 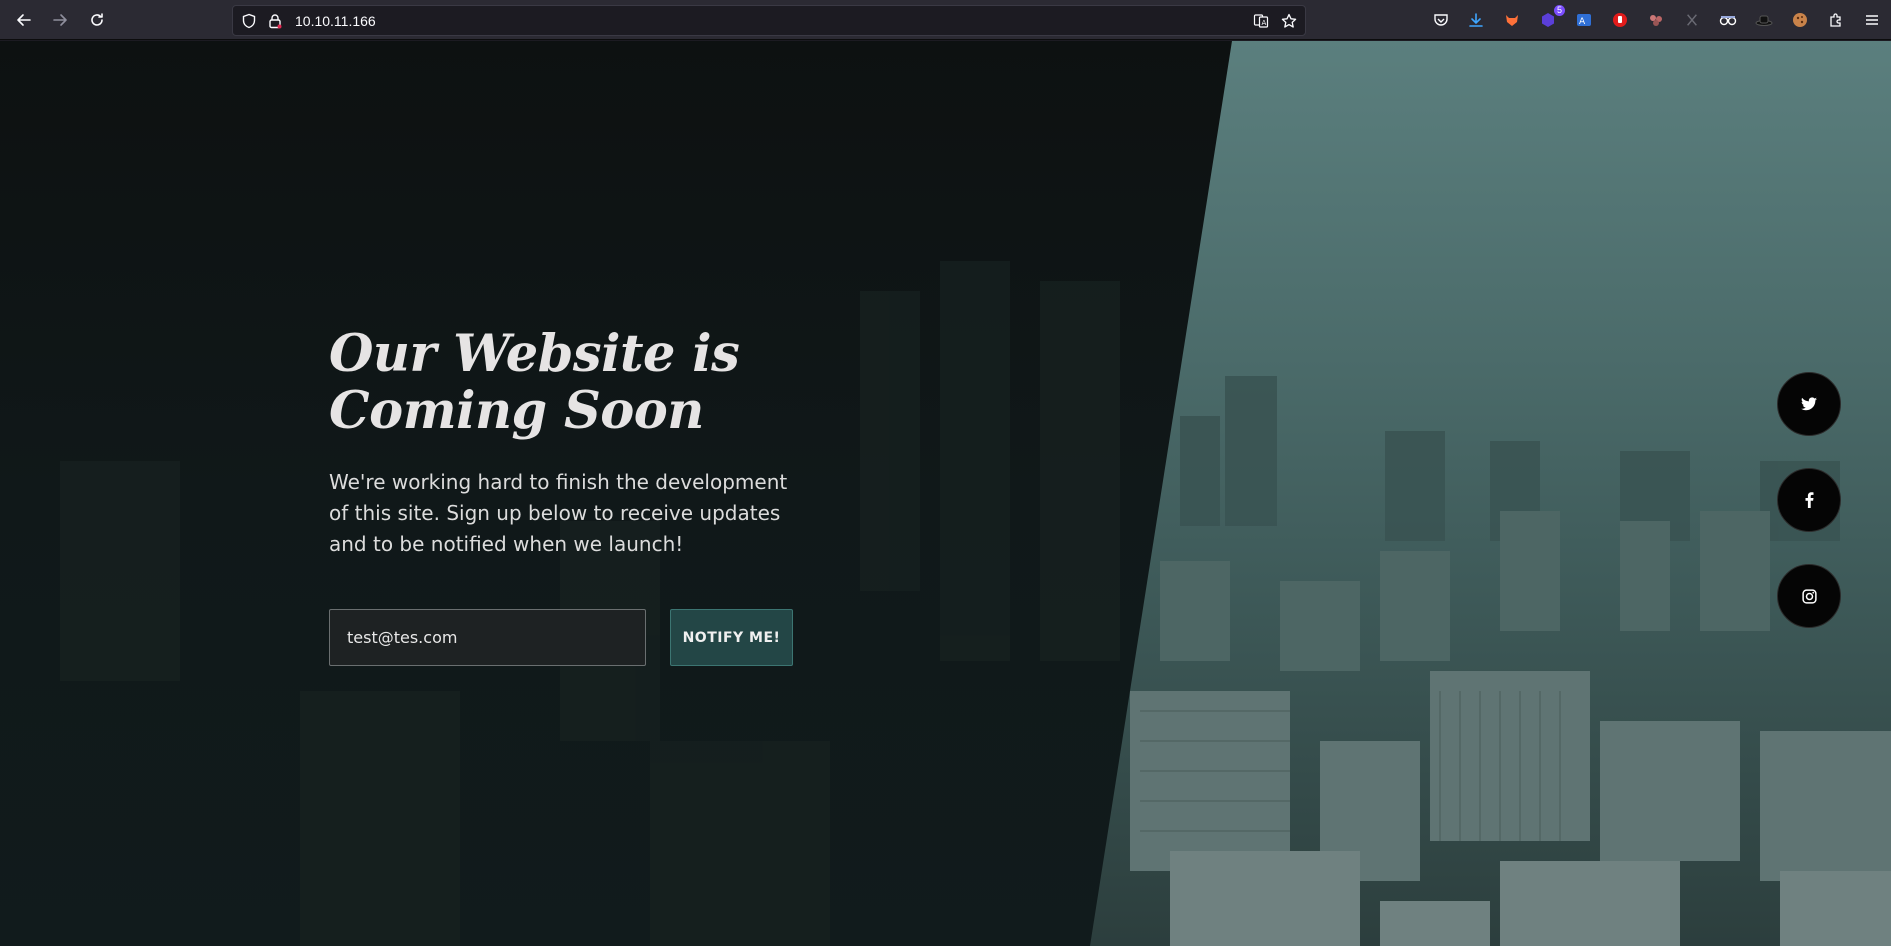 I want to click on twitter-icon, so click(x=1809, y=404).